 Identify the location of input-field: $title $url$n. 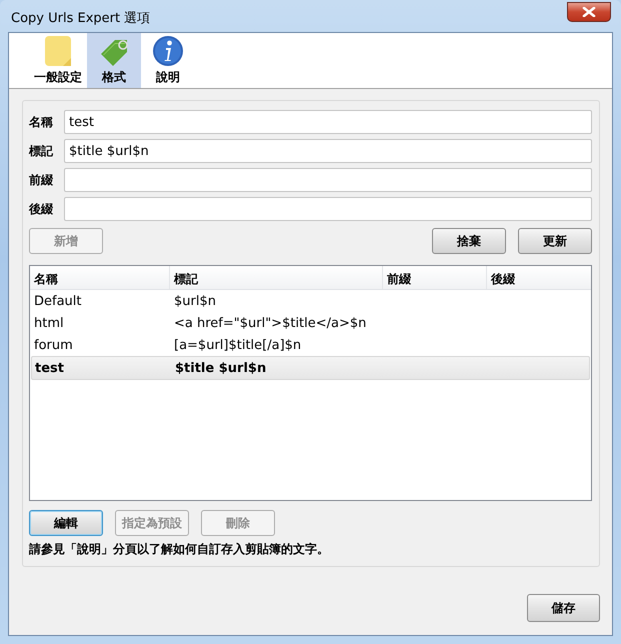
(328, 151).